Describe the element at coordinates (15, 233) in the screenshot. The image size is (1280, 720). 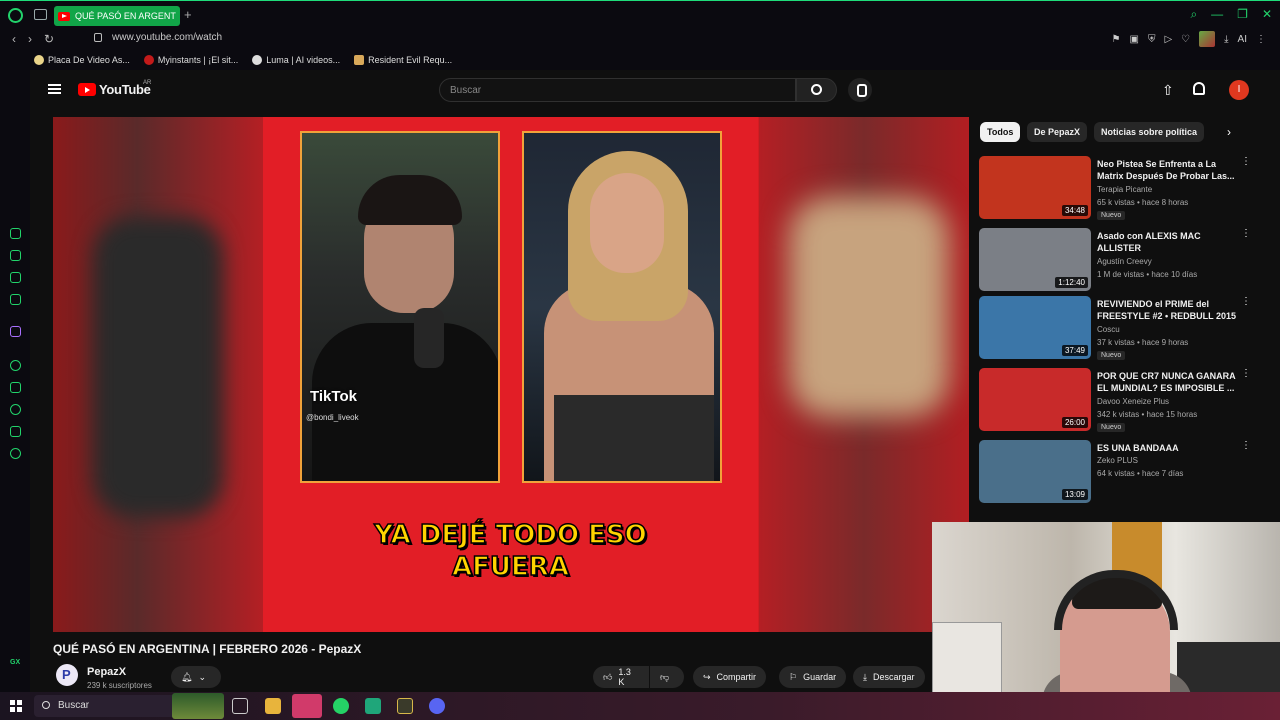
I see `gx-control-icon` at that location.